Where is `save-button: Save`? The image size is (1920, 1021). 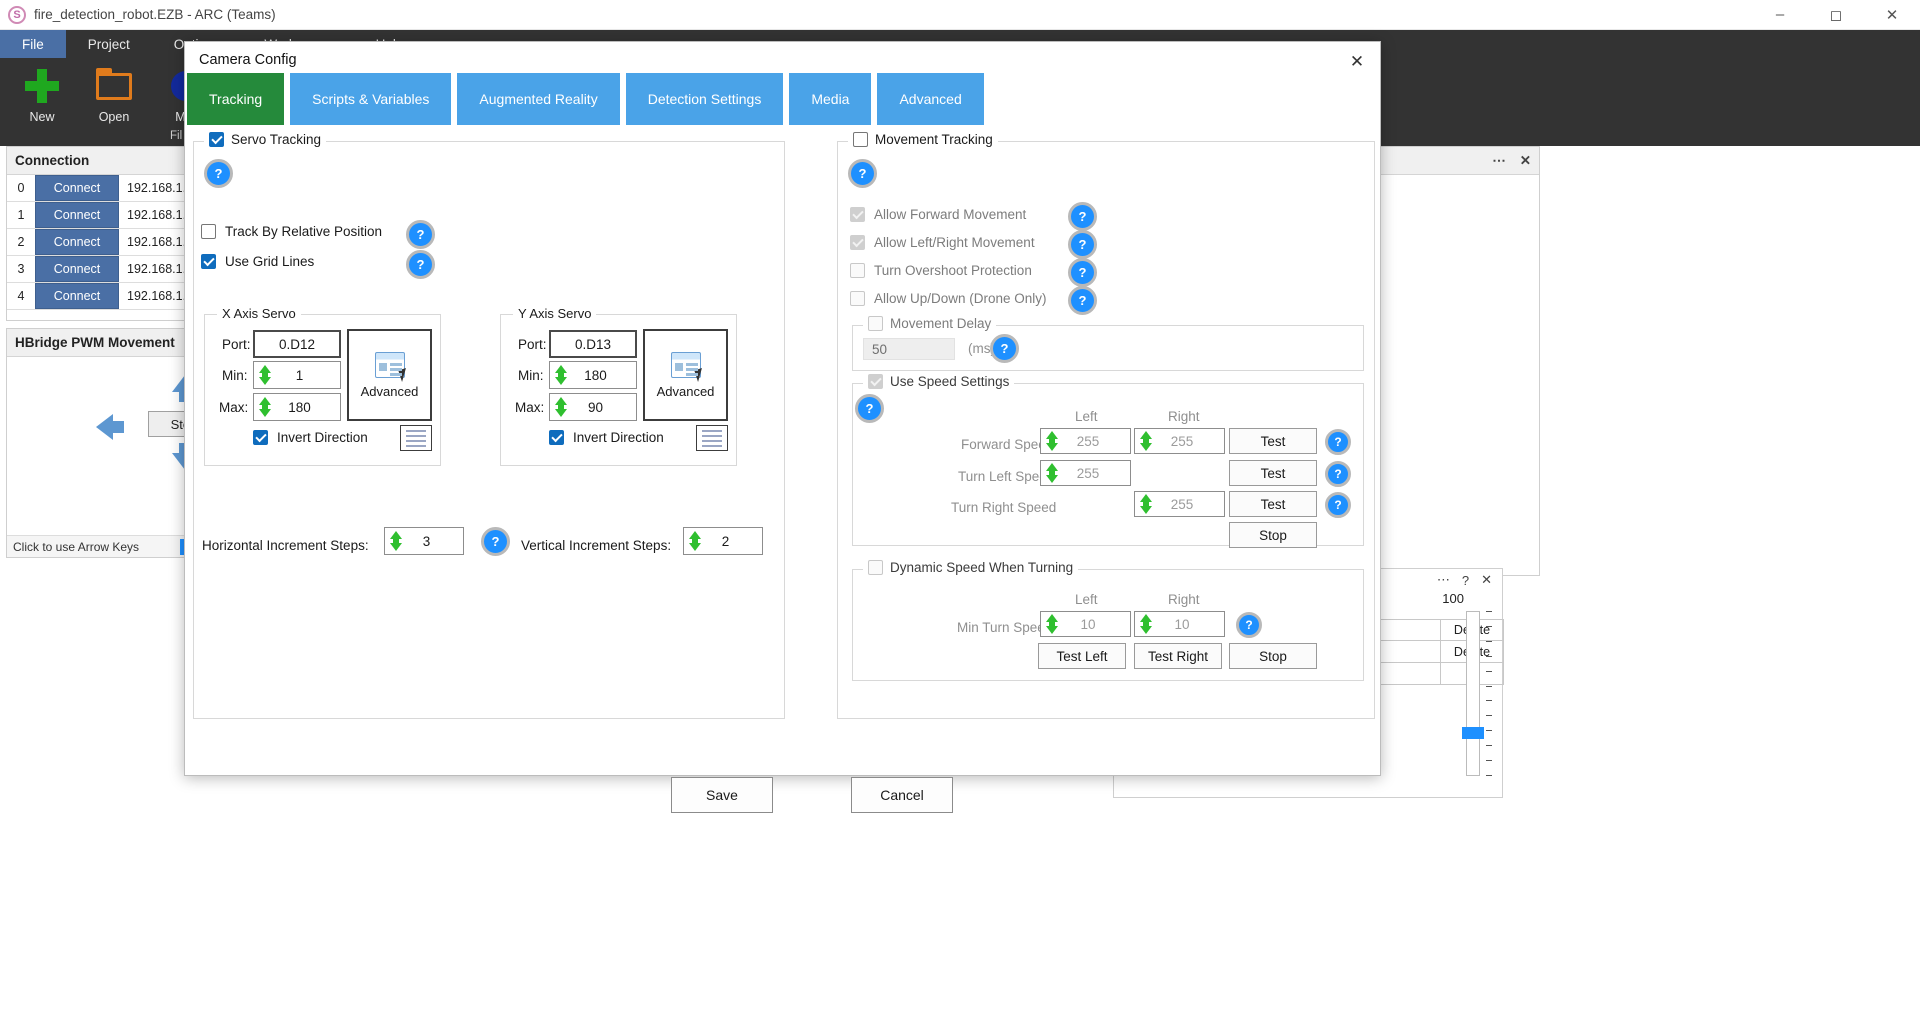
save-button: Save is located at coordinates (722, 795).